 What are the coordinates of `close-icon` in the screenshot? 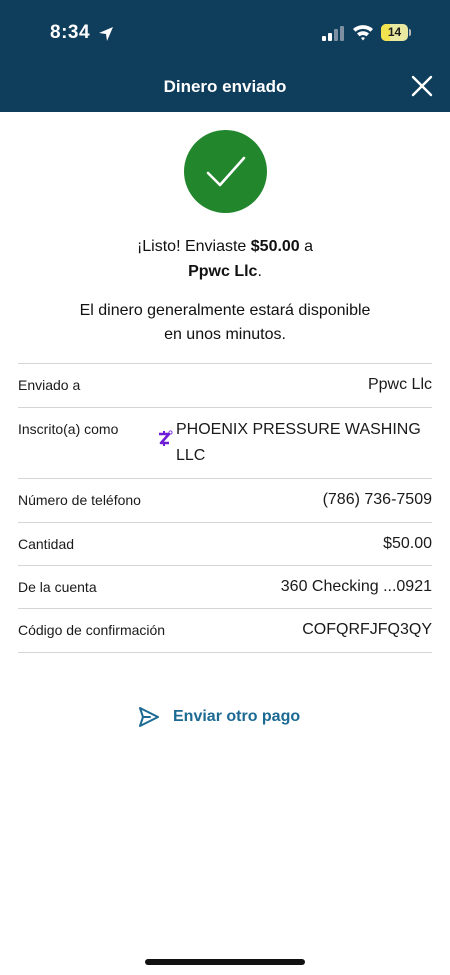 It's located at (422, 86).